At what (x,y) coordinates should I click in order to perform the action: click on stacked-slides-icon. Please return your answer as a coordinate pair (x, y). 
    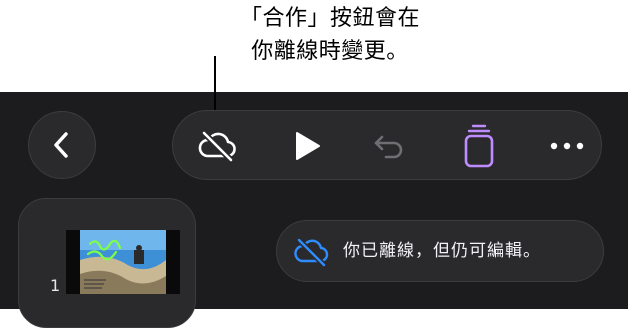
    Looking at the image, I should click on (479, 146).